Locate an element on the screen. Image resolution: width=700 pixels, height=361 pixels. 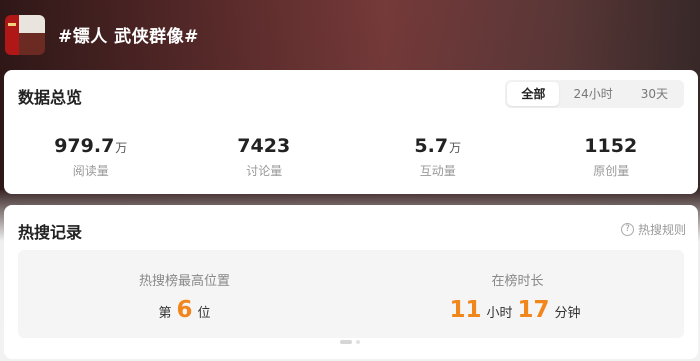
topic-thumbnail is located at coordinates (25, 35).